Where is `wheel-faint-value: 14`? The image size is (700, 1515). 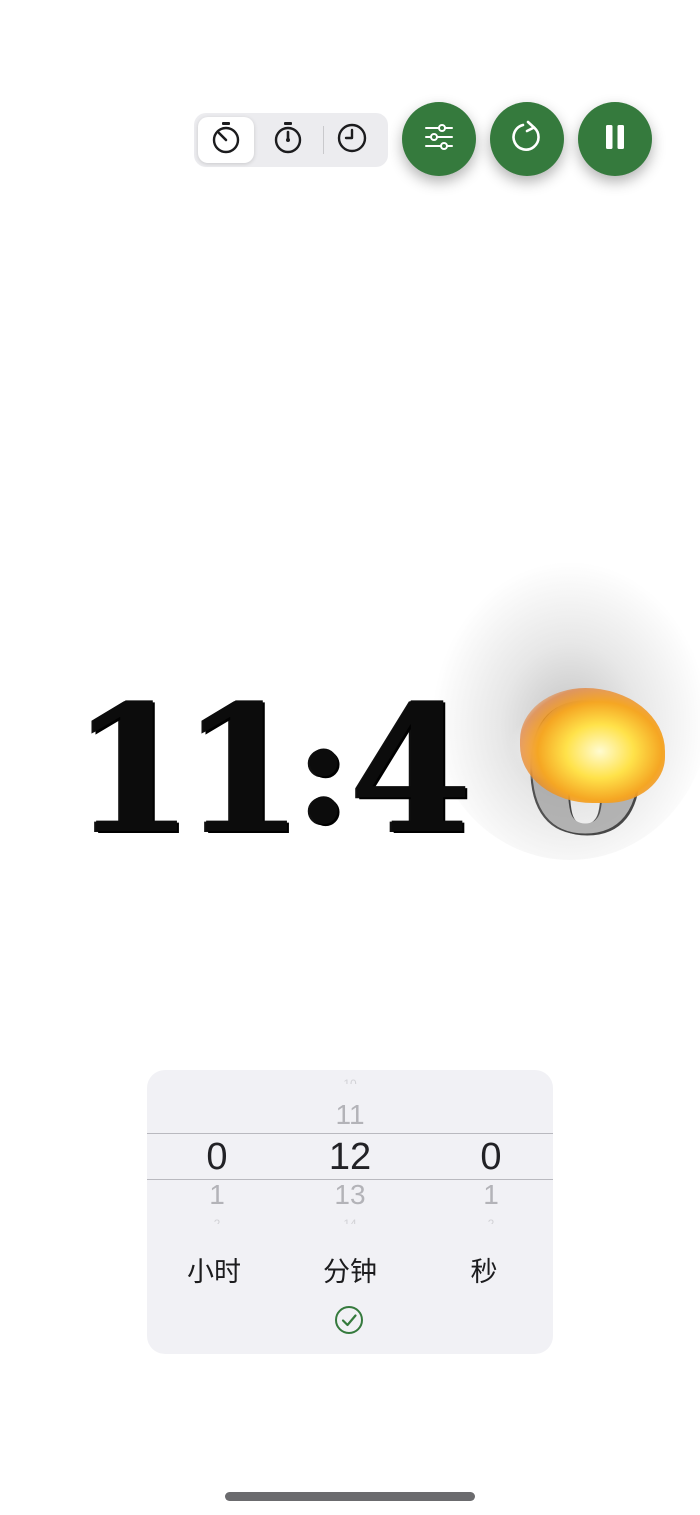
wheel-faint-value: 14 is located at coordinates (350, 1221).